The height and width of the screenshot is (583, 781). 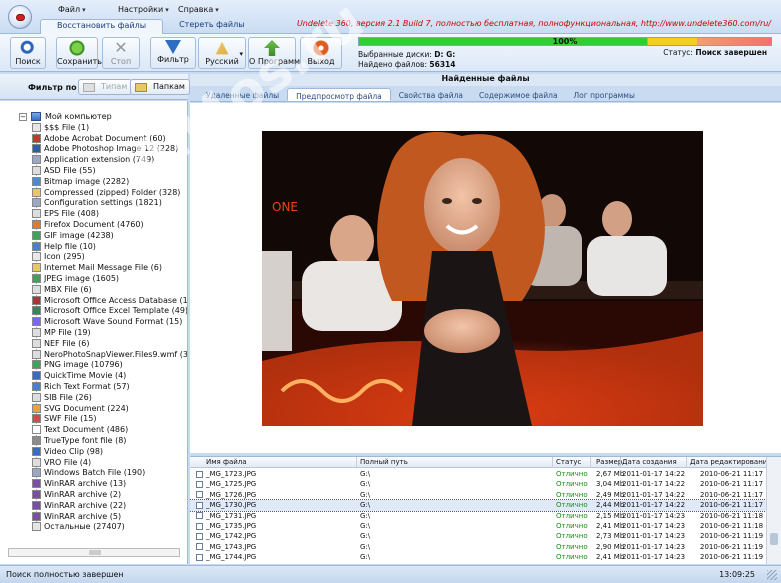 What do you see at coordinates (518, 94) in the screenshot?
I see `tab-file-contents: Содержимое файла` at bounding box center [518, 94].